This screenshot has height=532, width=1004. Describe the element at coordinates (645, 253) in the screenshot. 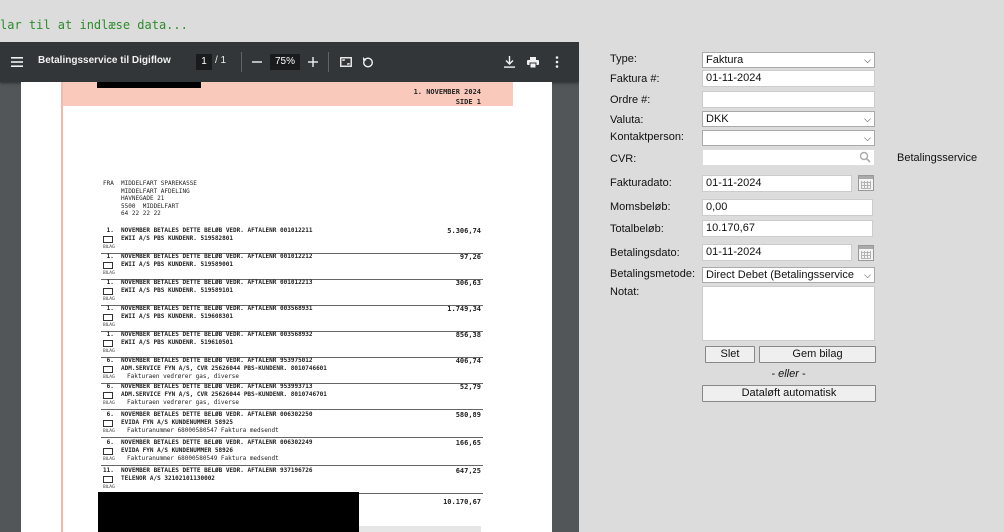

I see `betalingsdato-label: Betalingsdato:` at that location.